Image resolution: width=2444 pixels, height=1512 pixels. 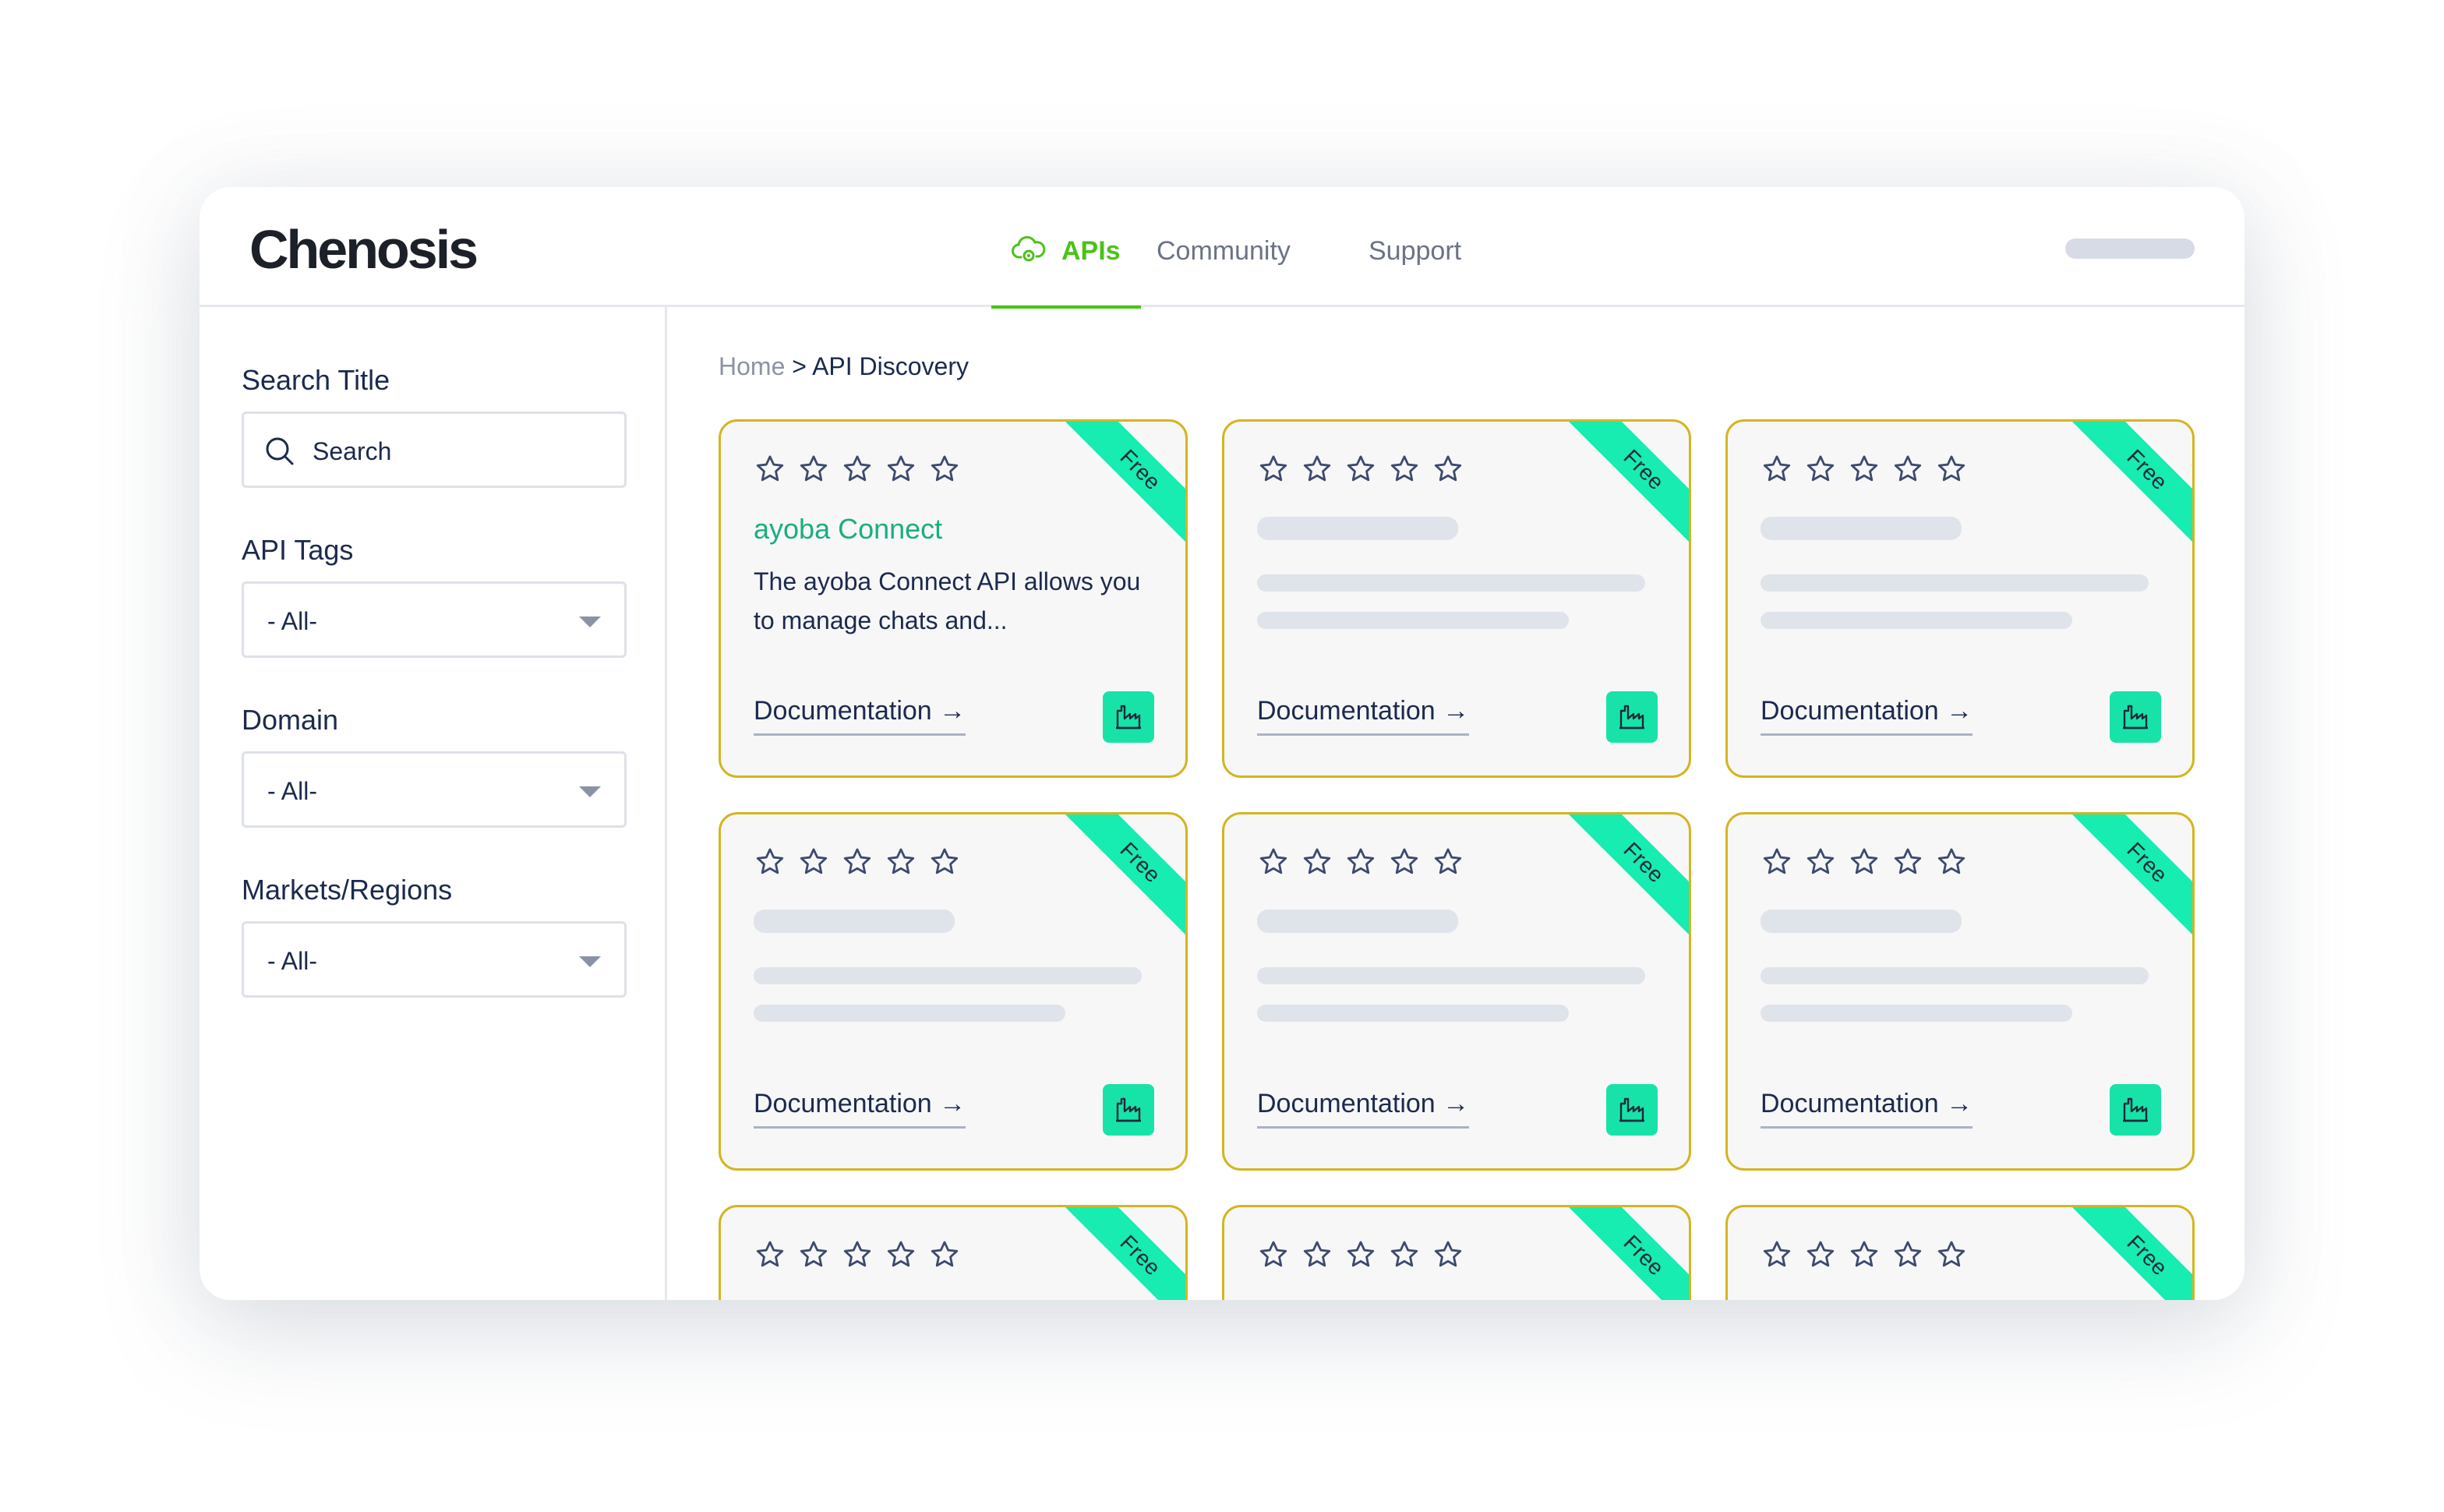 I want to click on nav-community: Community, so click(x=1224, y=251).